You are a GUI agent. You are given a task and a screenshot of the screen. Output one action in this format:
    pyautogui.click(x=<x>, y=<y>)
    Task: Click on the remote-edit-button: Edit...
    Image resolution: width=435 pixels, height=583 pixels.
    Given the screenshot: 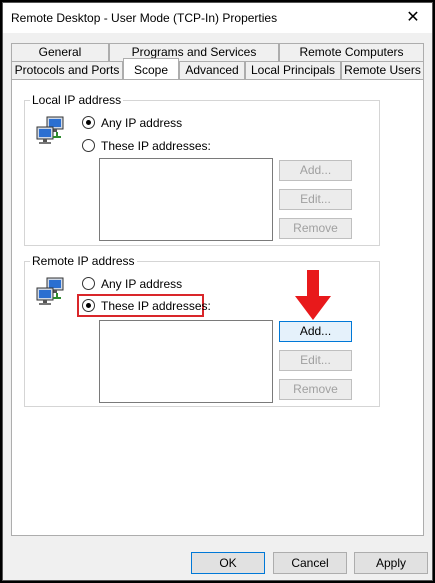 What is the action you would take?
    pyautogui.click(x=315, y=360)
    